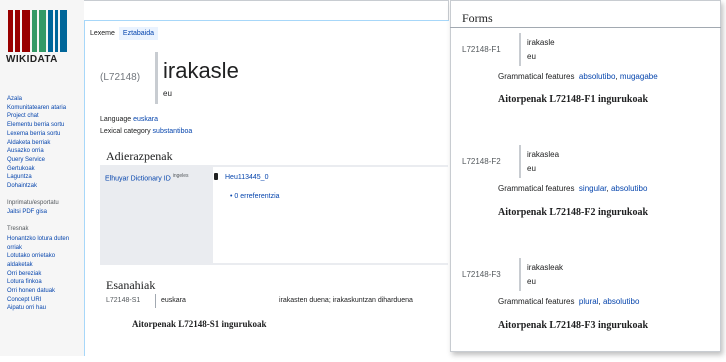 The image size is (726, 362). What do you see at coordinates (102, 33) in the screenshot?
I see `tab-lexeme: Lexeme` at bounding box center [102, 33].